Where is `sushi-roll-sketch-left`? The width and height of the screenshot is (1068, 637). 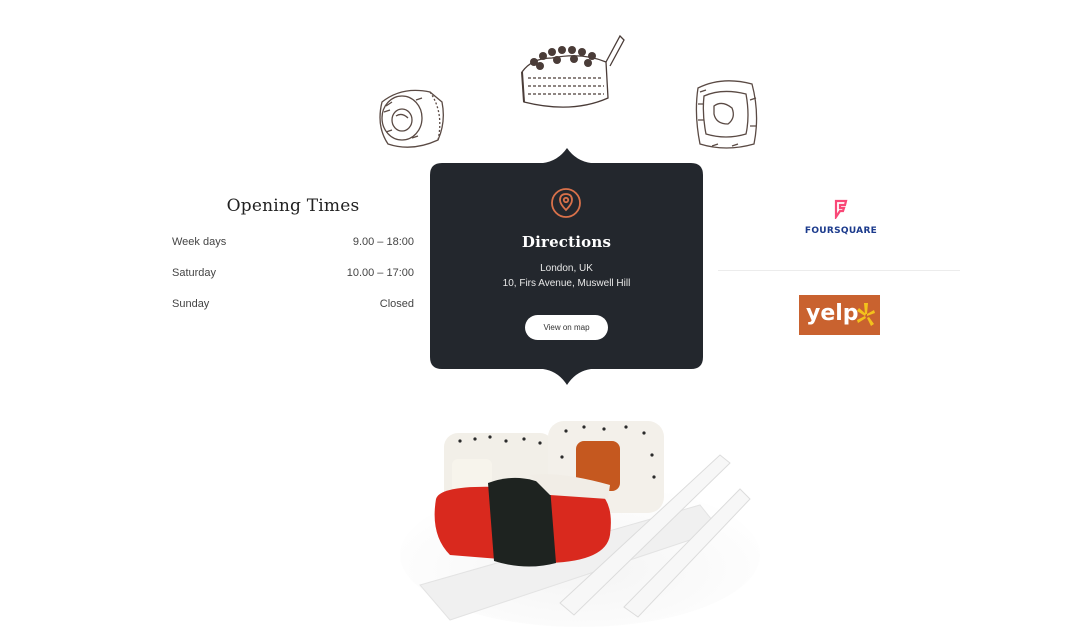
sushi-roll-sketch-left is located at coordinates (411, 118).